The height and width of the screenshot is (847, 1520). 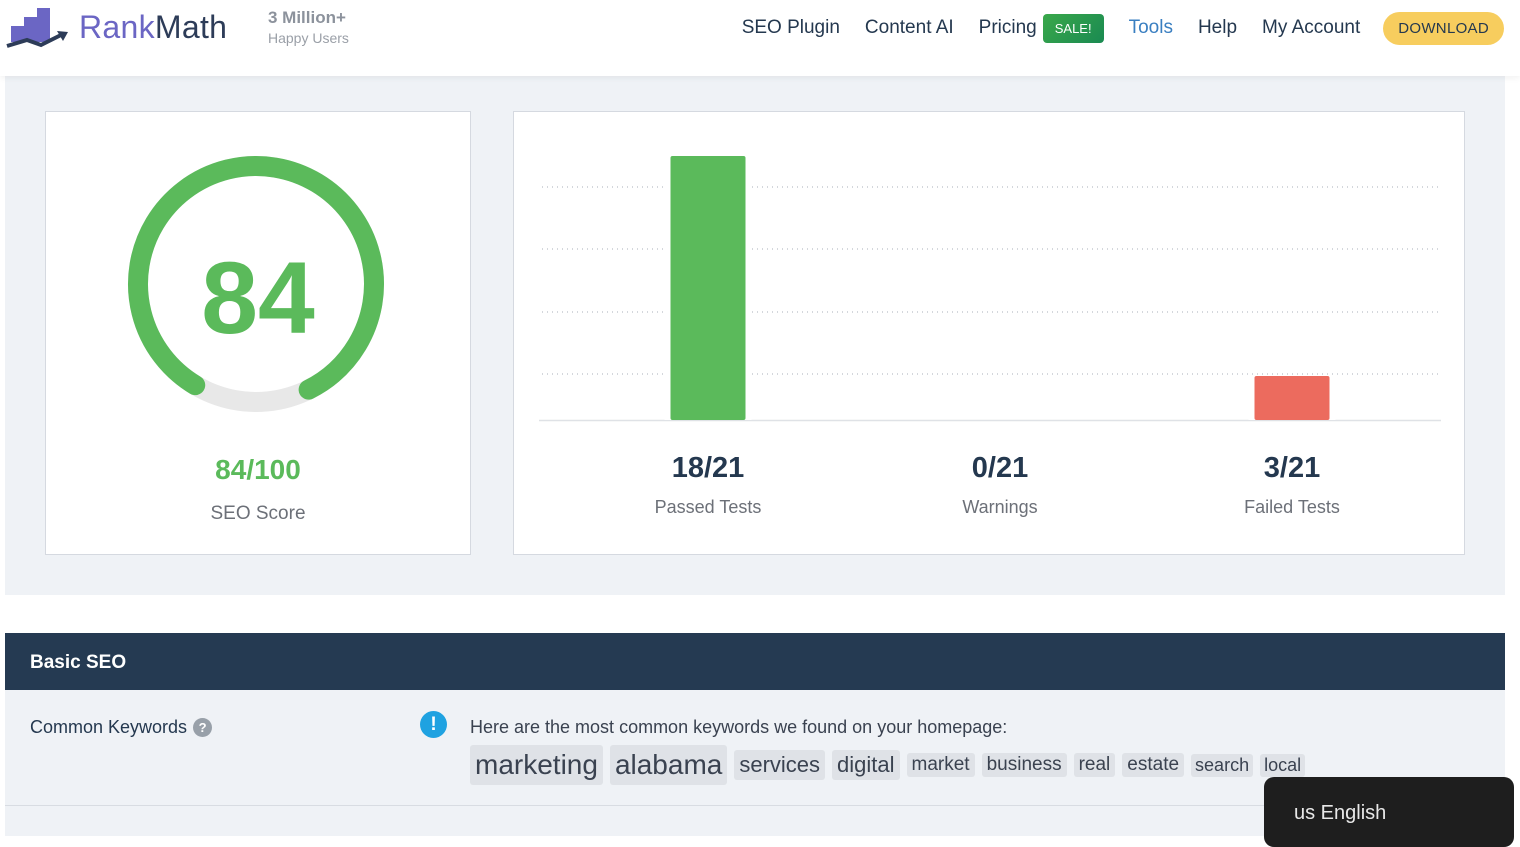 I want to click on brand-rank: Rank, so click(x=117, y=26).